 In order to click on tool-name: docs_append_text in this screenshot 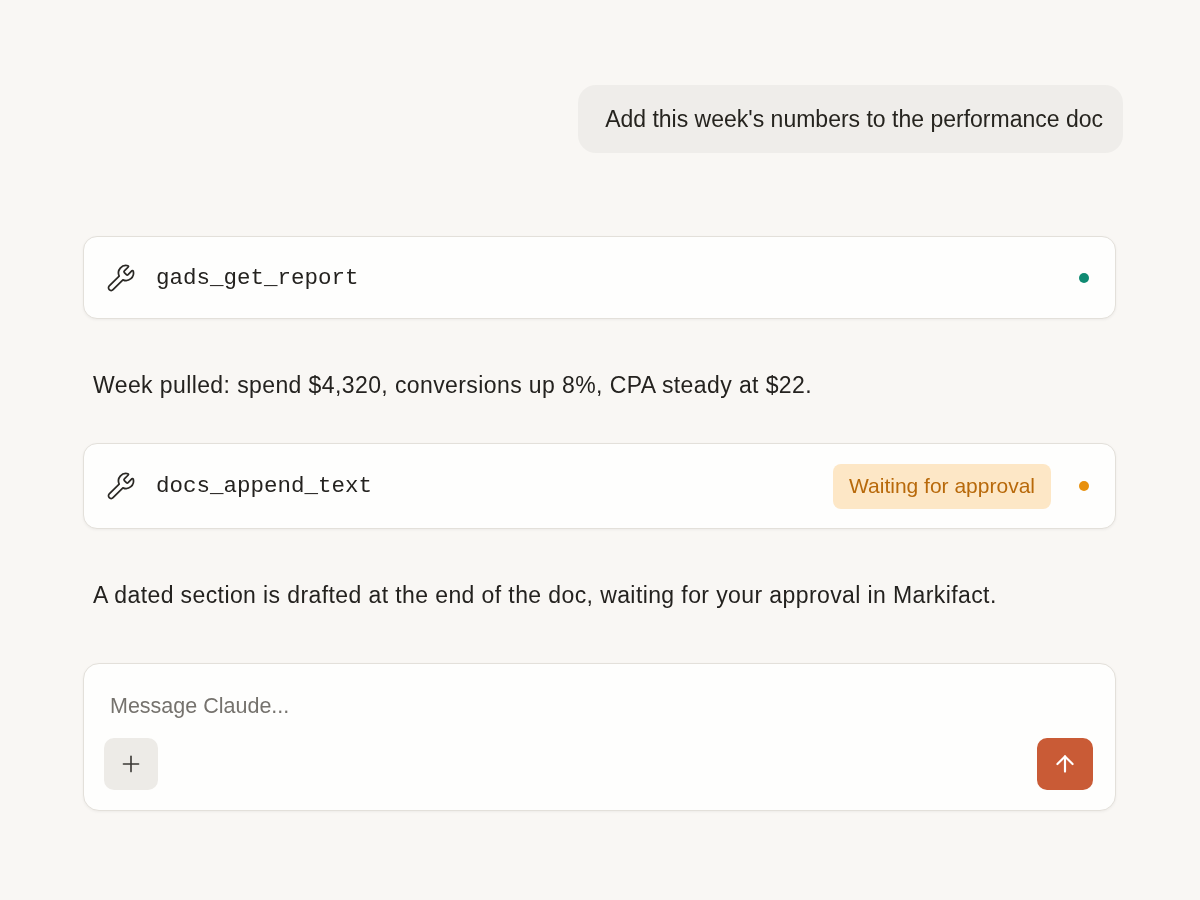, I will do `click(265, 486)`.